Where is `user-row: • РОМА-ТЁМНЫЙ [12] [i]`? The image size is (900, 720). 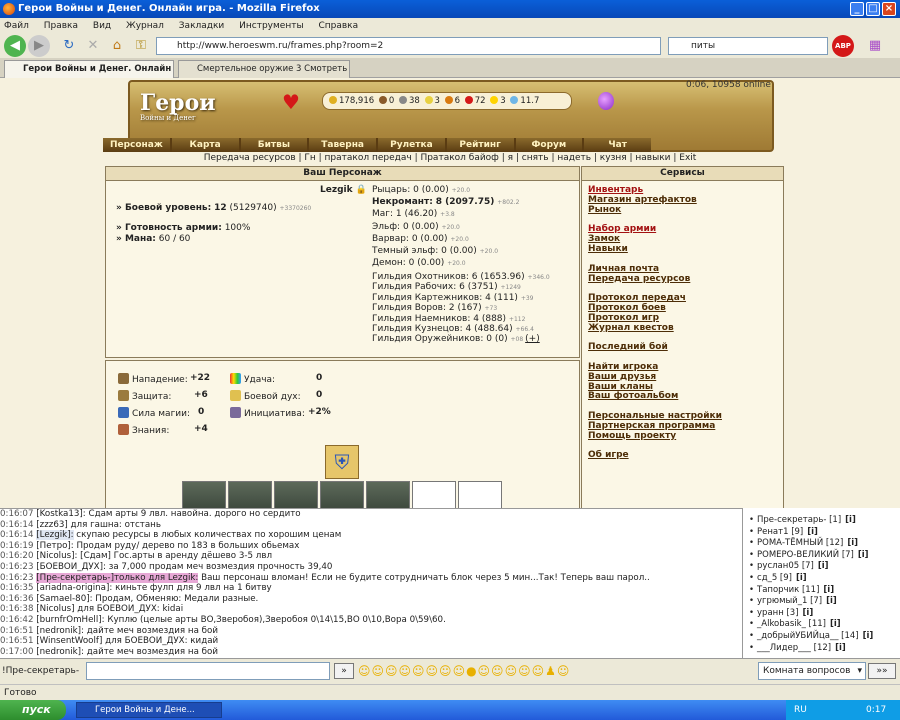 user-row: • РОМА-ТЁМНЫЙ [12] [i] is located at coordinates (821, 543).